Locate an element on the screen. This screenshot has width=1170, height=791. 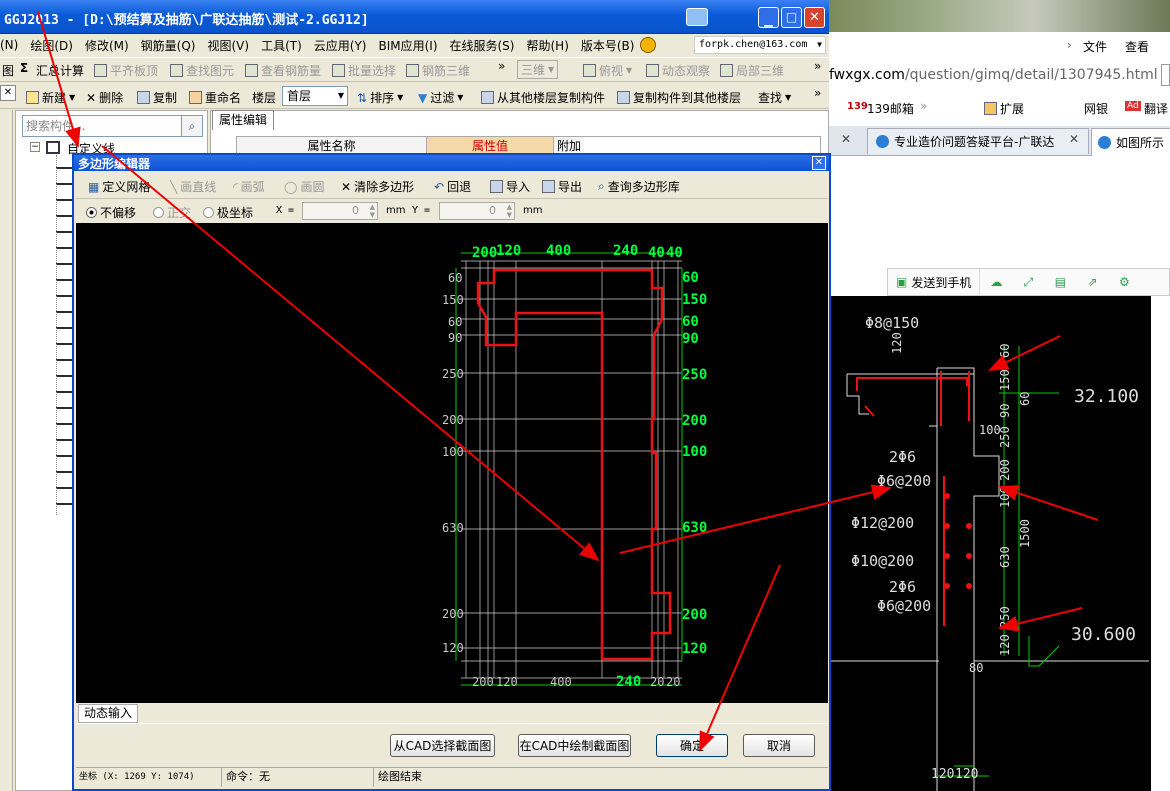
fullscreen-icon: ⤢ is located at coordinates (1028, 282).